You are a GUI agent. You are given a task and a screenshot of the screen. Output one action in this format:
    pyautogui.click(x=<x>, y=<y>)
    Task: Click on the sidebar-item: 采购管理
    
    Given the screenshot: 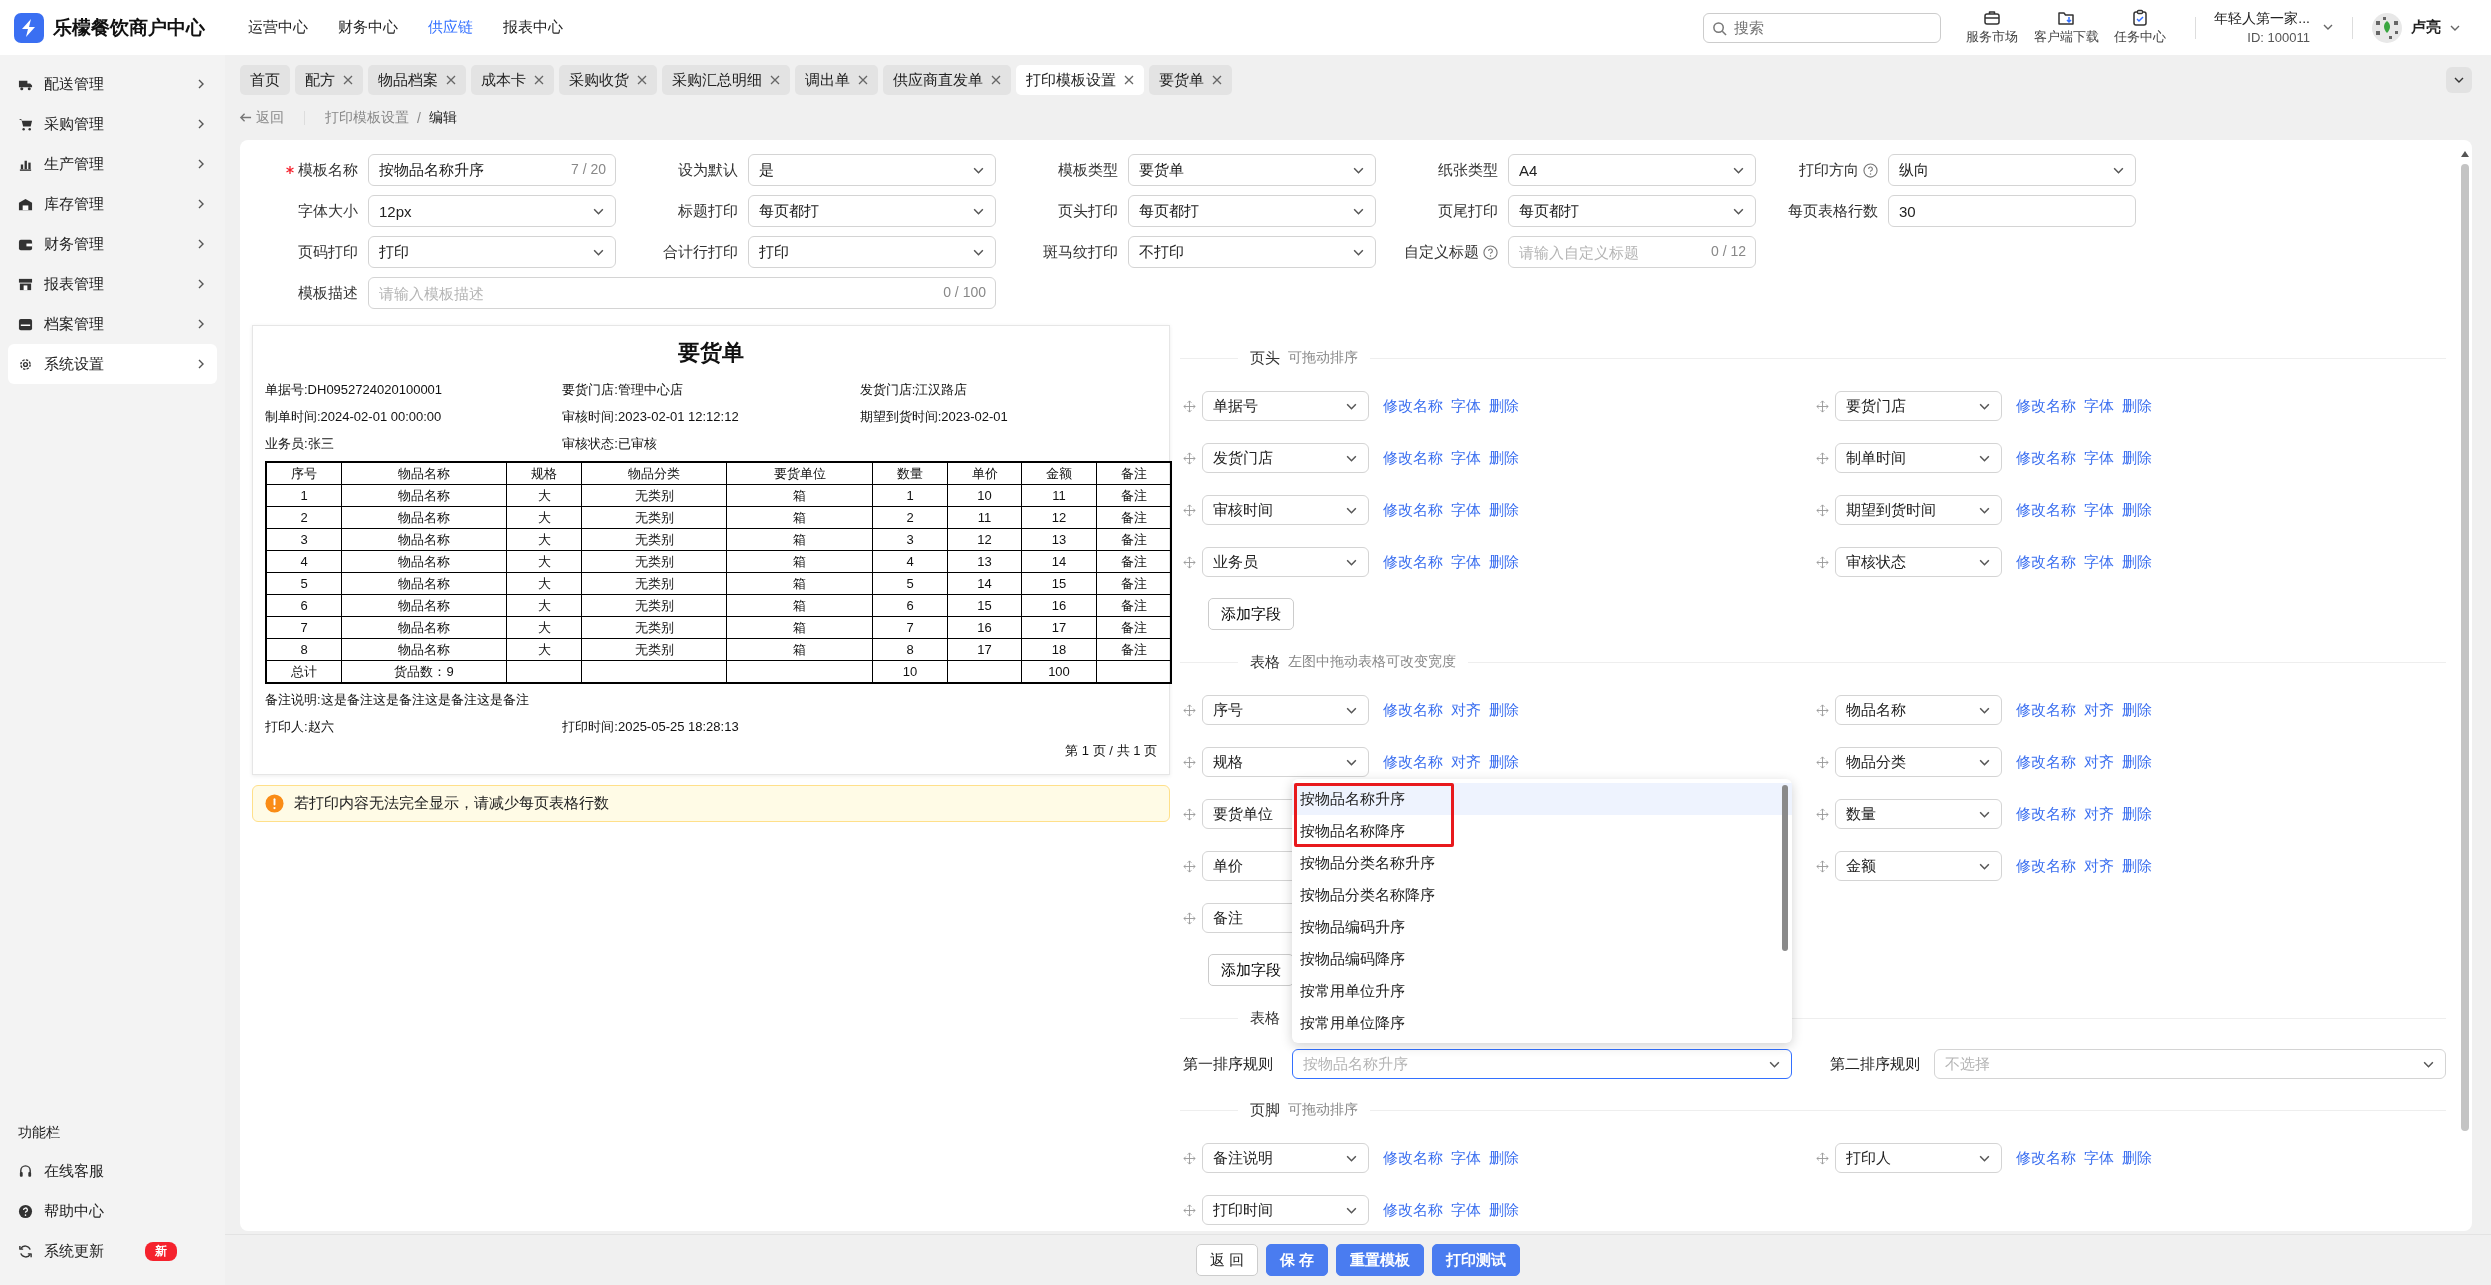 What is the action you would take?
    pyautogui.click(x=112, y=124)
    